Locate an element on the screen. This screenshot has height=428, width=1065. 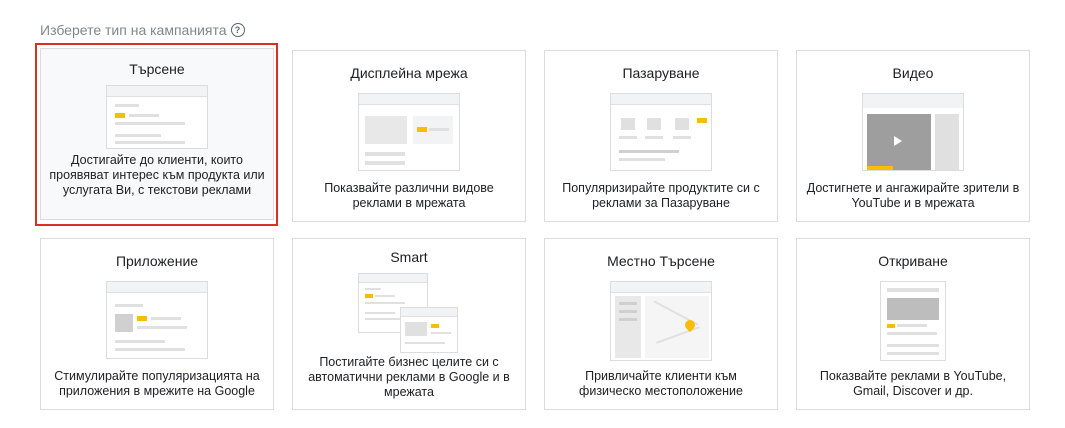
smart-illustration-icon is located at coordinates (409, 314).